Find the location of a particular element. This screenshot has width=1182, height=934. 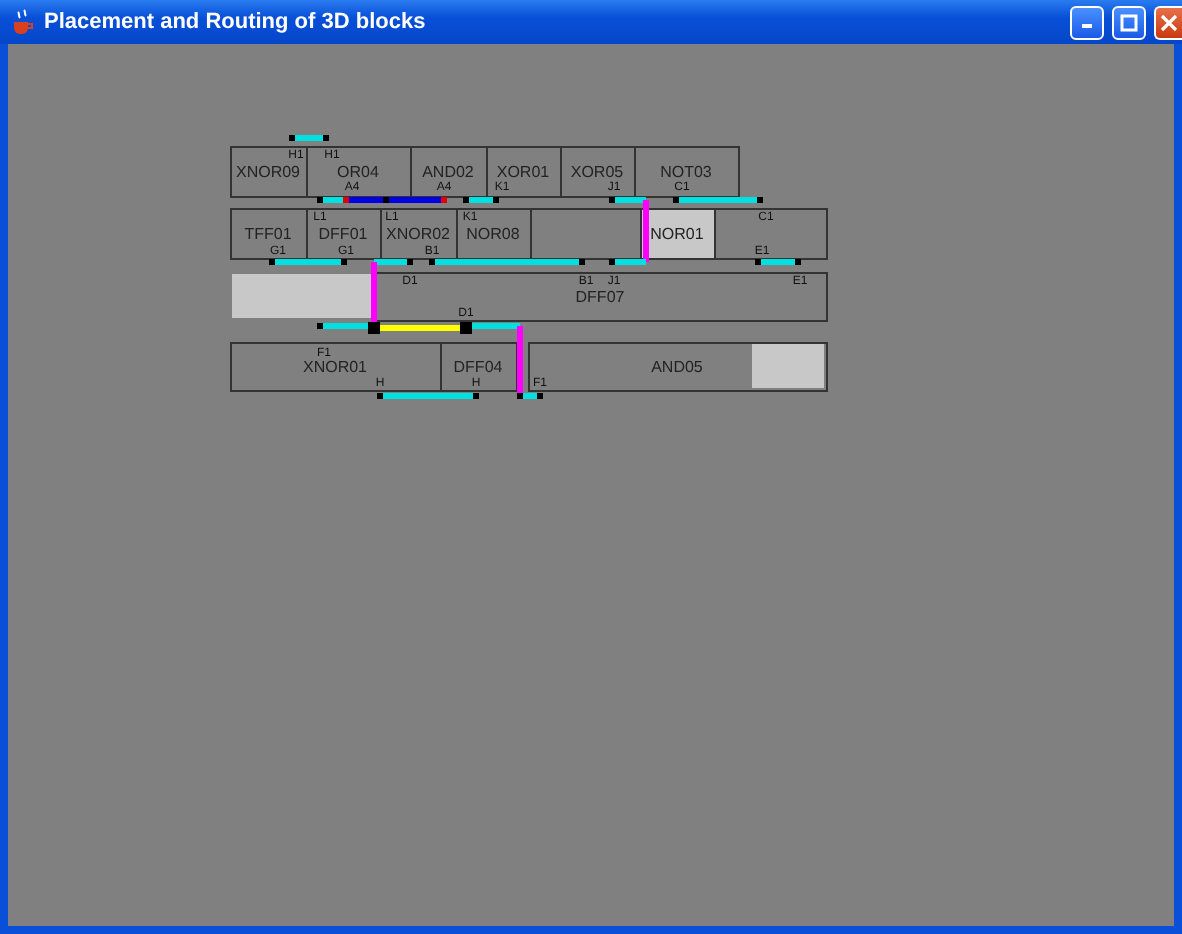

maximize-button is located at coordinates (1129, 22).